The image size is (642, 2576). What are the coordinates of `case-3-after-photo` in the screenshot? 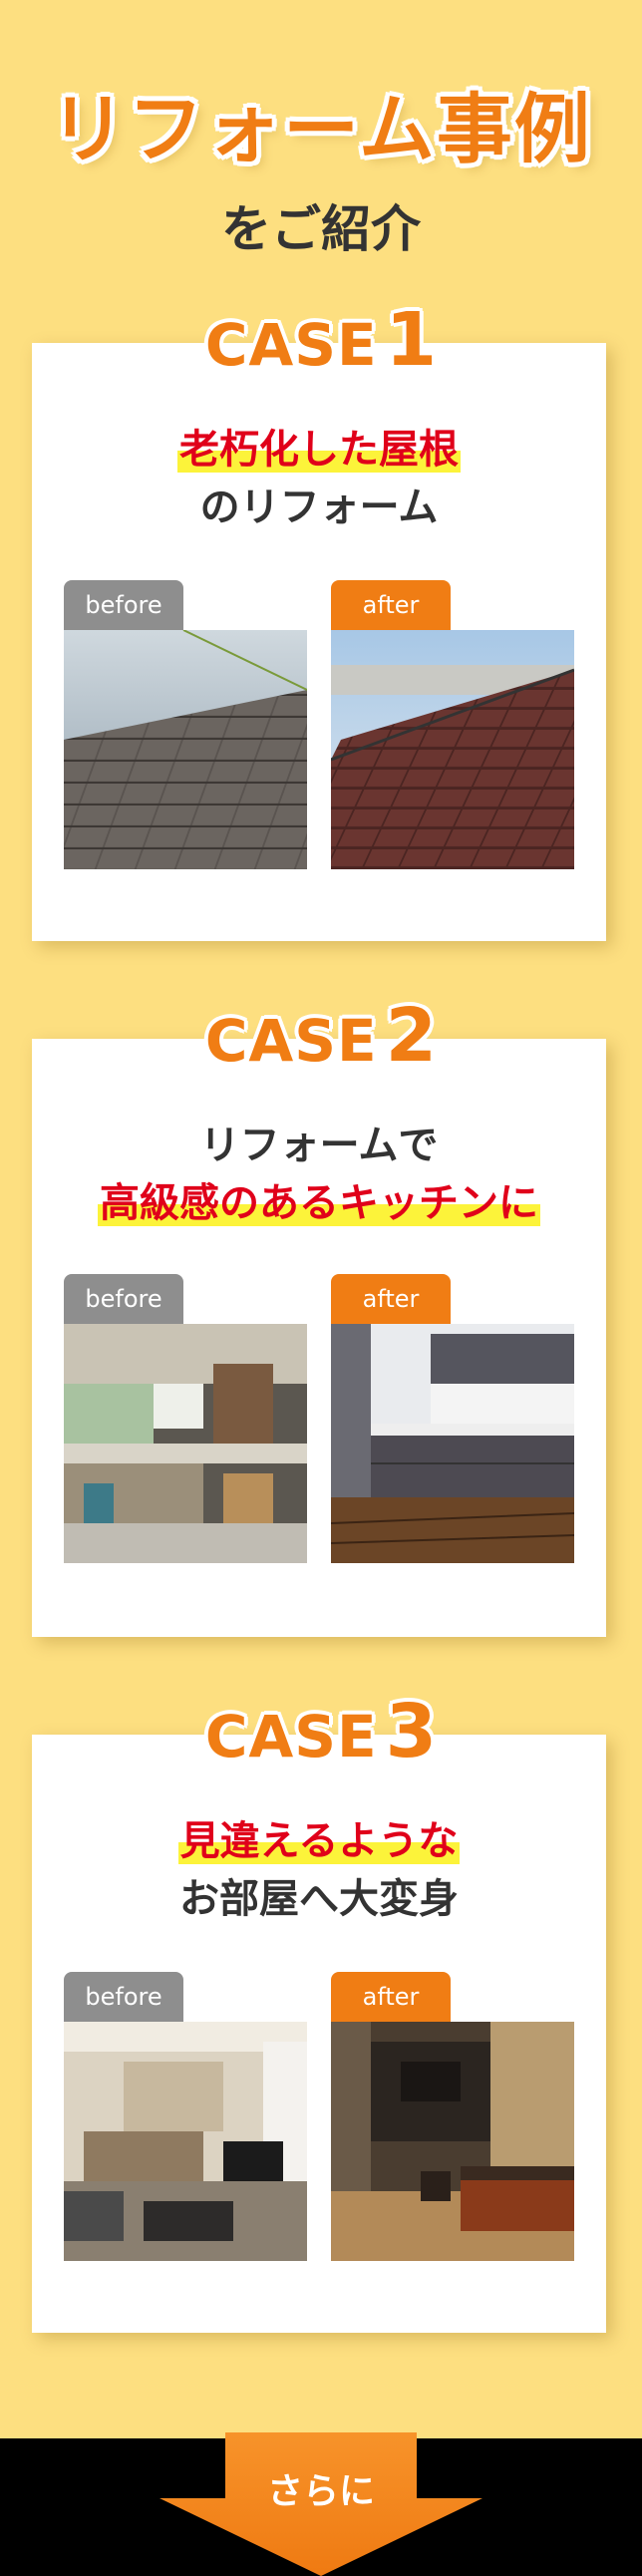 It's located at (452, 2141).